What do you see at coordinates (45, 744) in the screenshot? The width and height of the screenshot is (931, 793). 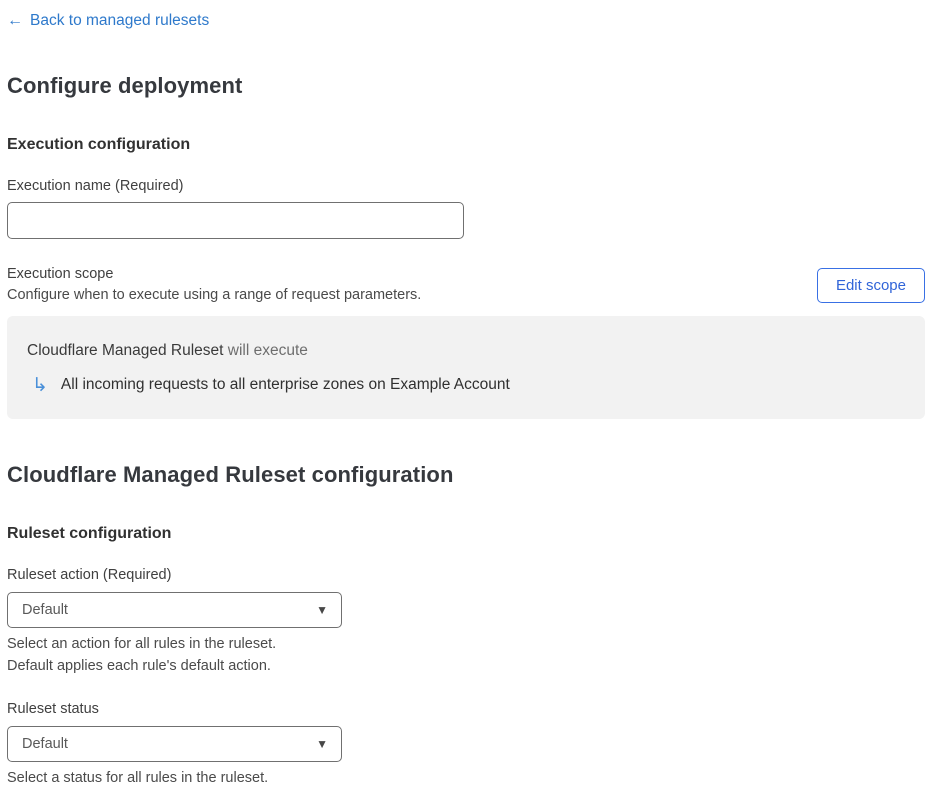 I see `ruleset-status-value: Default` at bounding box center [45, 744].